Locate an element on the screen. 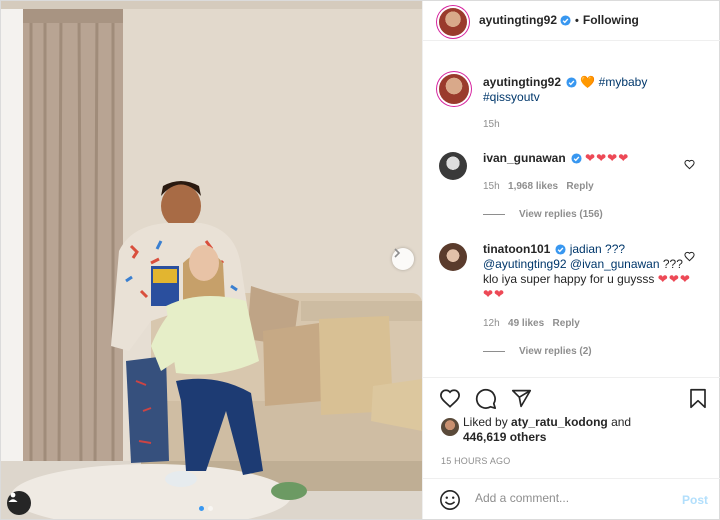  view-replies-label: View replies (2) is located at coordinates (555, 351).